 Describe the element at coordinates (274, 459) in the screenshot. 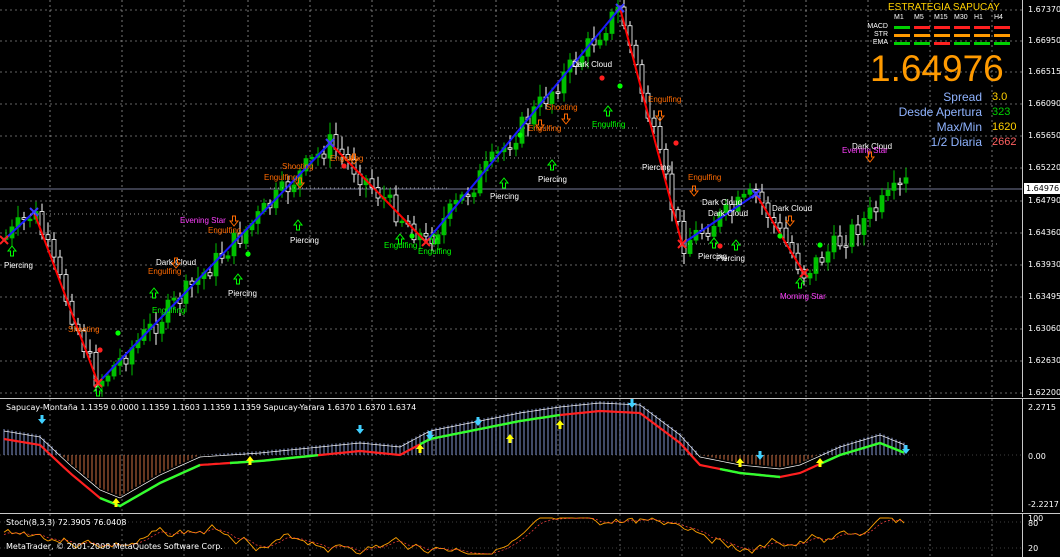

I see `bull-segment` at that location.